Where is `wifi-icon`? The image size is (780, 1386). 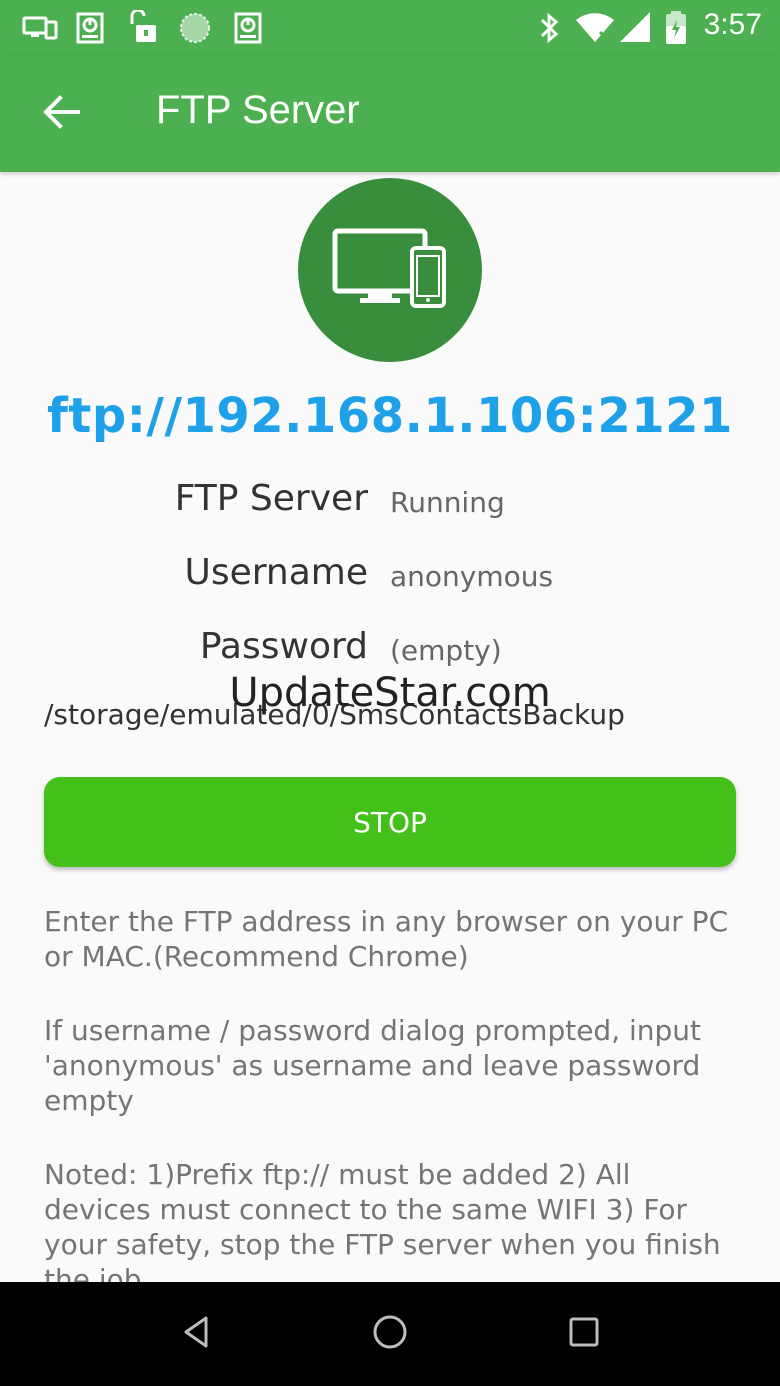
wifi-icon is located at coordinates (595, 30).